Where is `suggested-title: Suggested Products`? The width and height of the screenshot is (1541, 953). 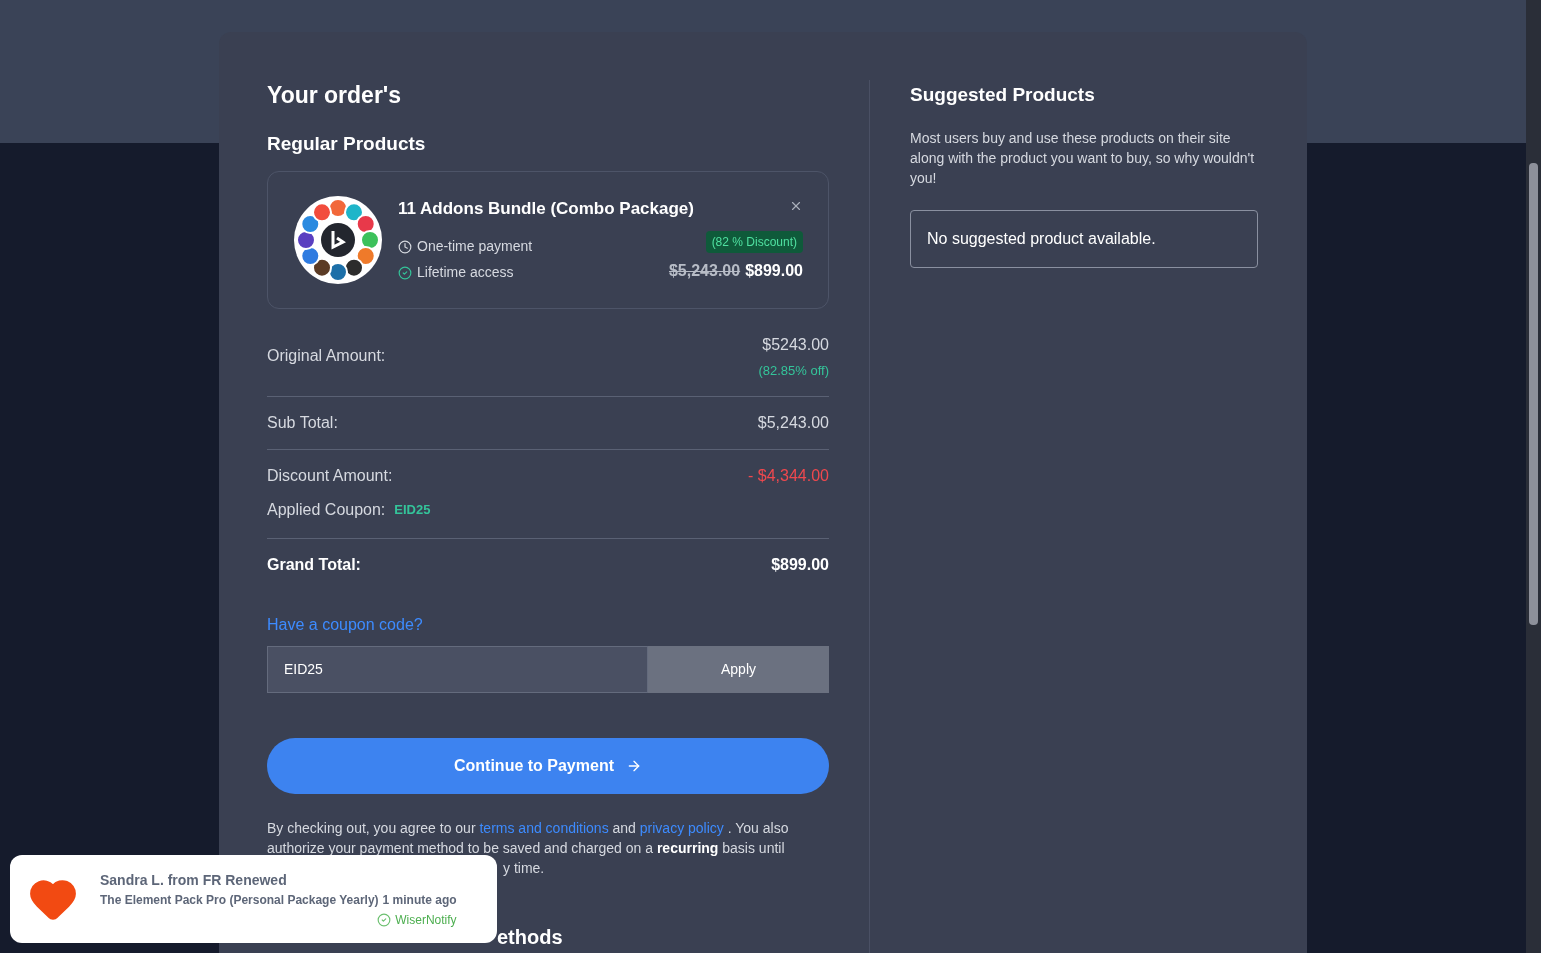 suggested-title: Suggested Products is located at coordinates (1003, 95).